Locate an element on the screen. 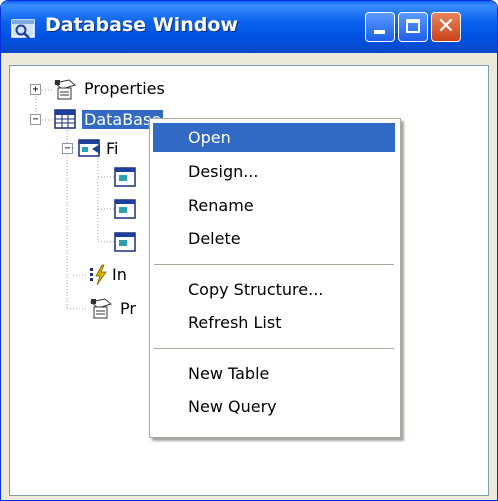 Image resolution: width=498 pixels, height=501 pixels. maximize-button is located at coordinates (413, 27).